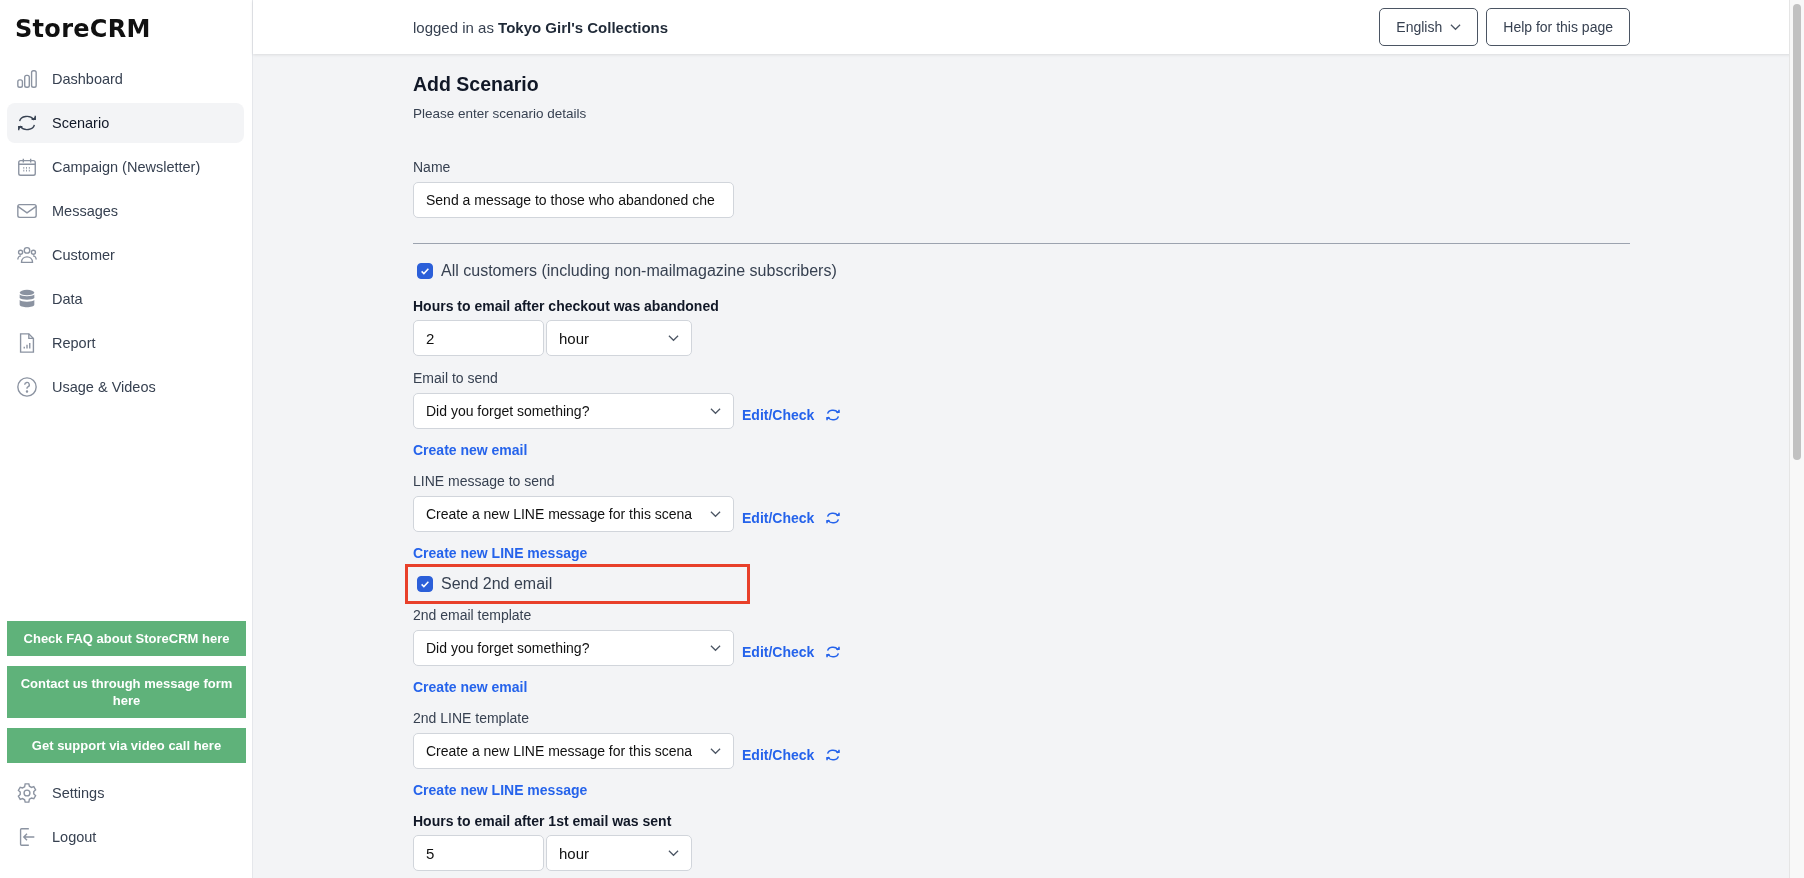  Describe the element at coordinates (27, 255) in the screenshot. I see `people-icon` at that location.